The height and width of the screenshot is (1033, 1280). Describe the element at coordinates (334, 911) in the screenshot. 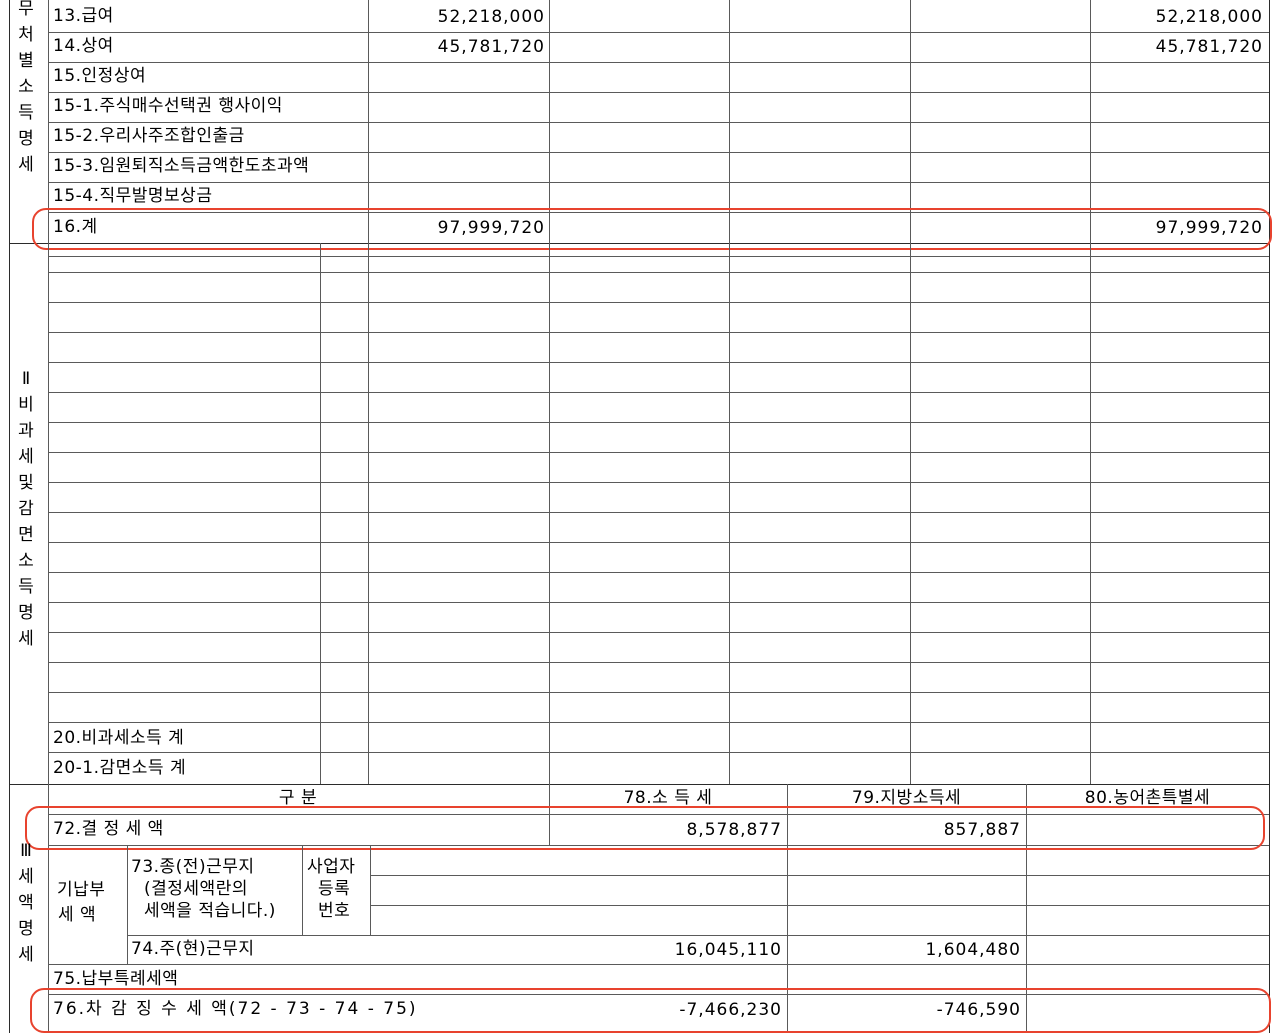

I see `row-73-biz-3: 번호` at that location.